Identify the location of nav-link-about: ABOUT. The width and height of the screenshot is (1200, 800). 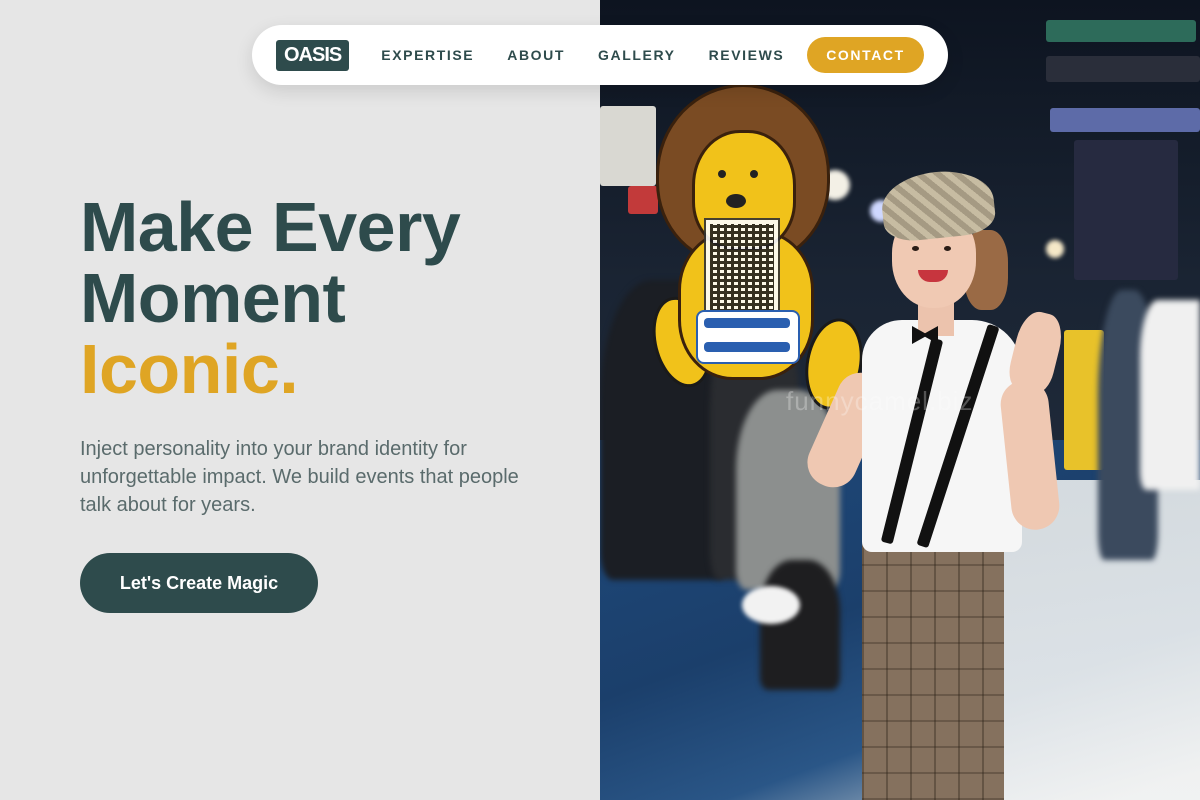
(536, 55).